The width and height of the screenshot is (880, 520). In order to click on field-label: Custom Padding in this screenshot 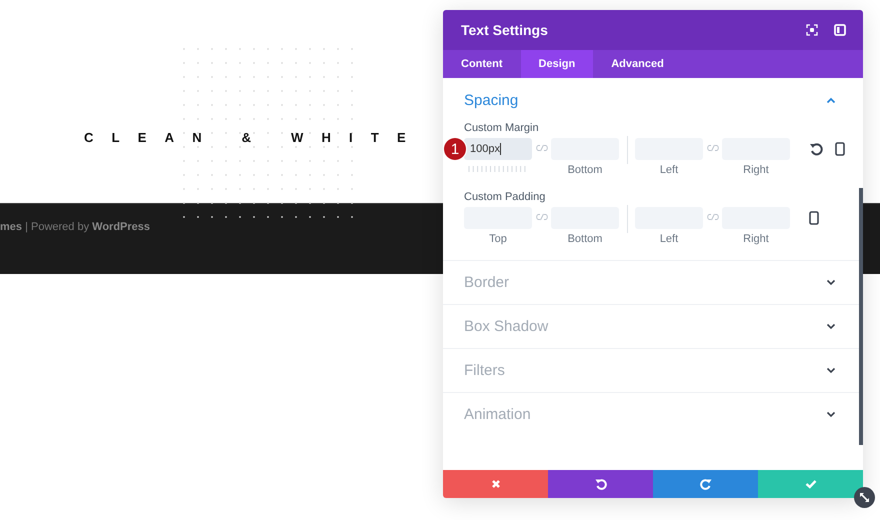, I will do `click(505, 197)`.